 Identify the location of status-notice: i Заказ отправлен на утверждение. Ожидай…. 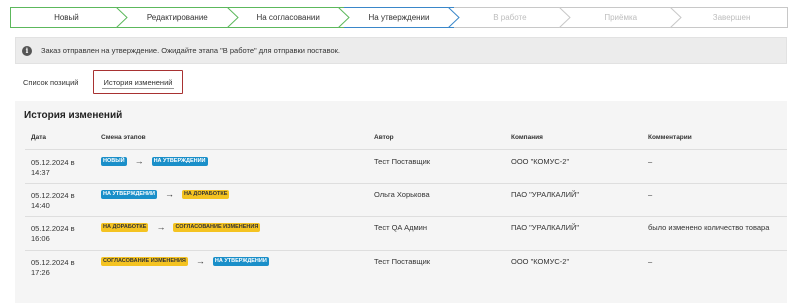
(401, 50).